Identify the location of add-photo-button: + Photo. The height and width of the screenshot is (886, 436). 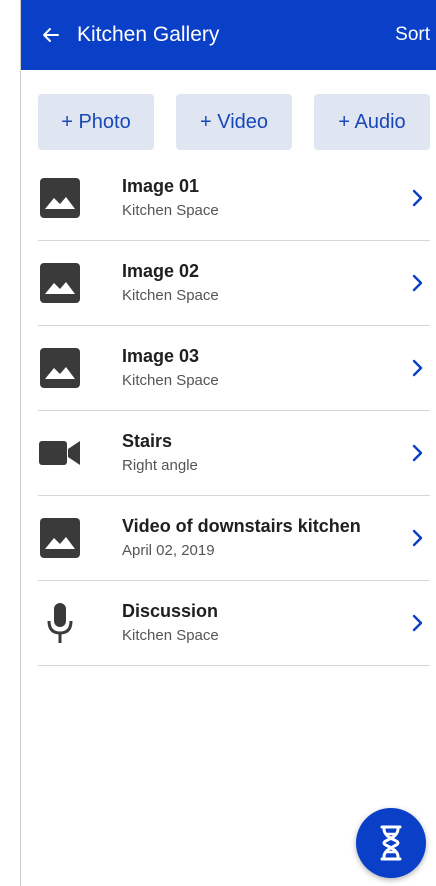
(96, 122).